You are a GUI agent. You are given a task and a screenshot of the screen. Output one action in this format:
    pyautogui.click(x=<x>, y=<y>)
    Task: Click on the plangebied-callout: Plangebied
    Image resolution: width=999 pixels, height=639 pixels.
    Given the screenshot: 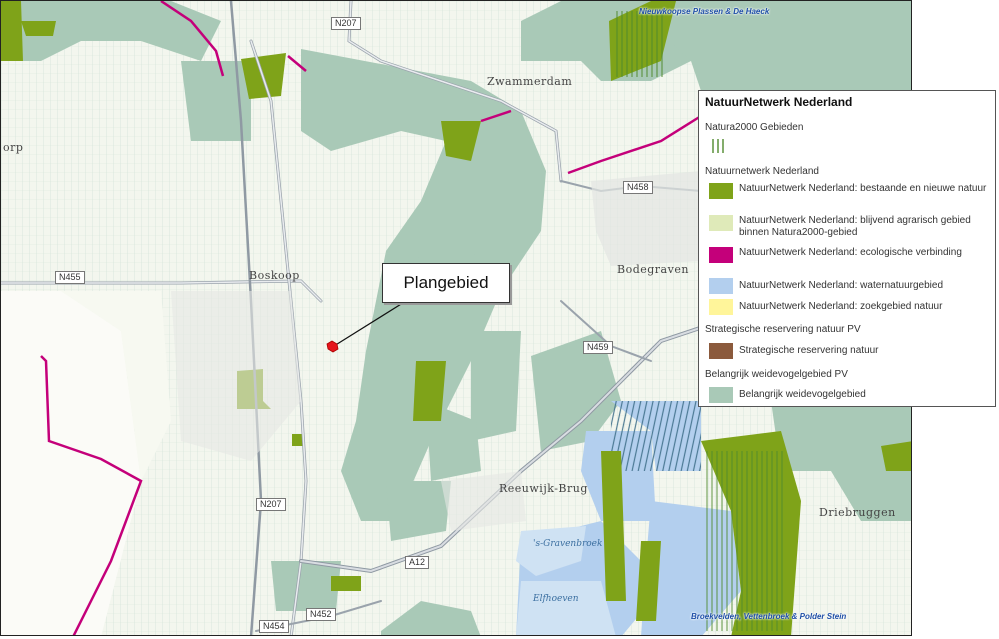 What is the action you would take?
    pyautogui.click(x=446, y=283)
    